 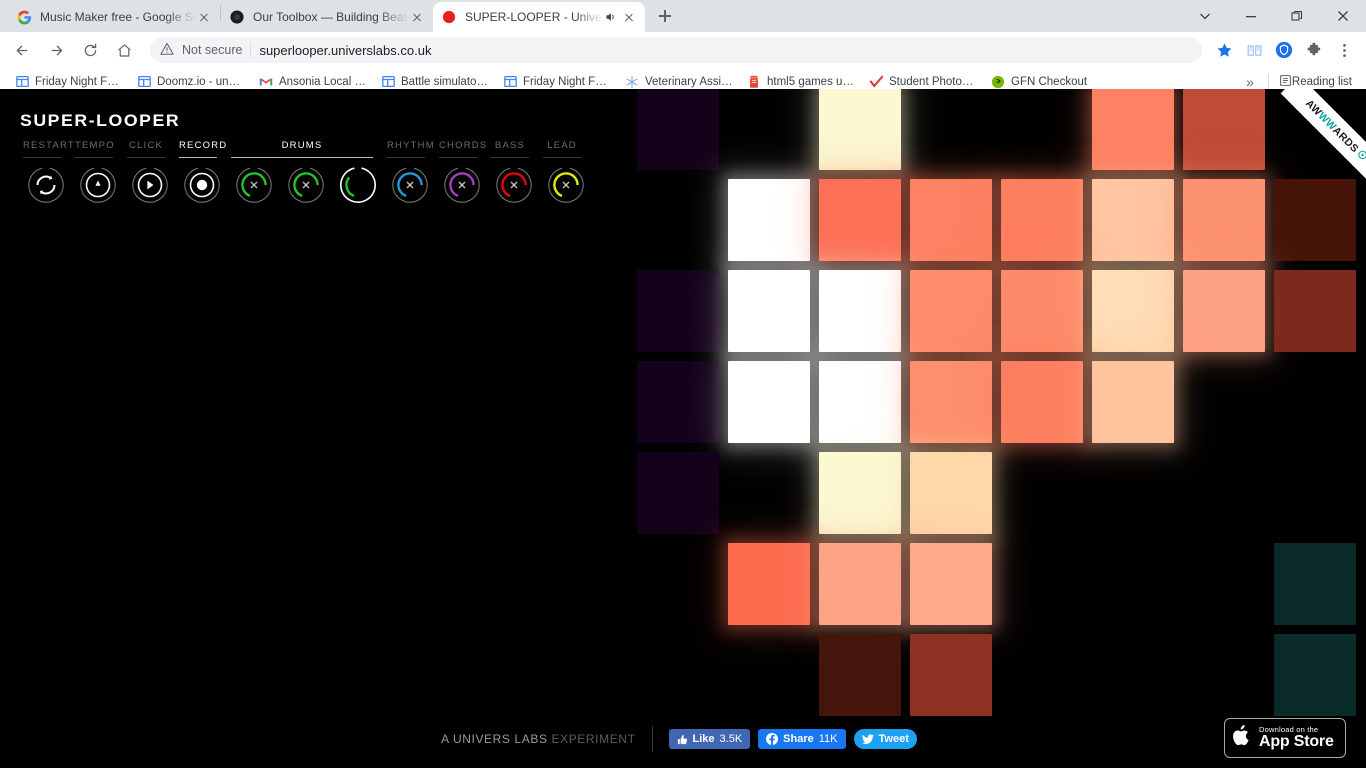 What do you see at coordinates (828, 739) in the screenshot?
I see `facebook-share-count: 11K` at bounding box center [828, 739].